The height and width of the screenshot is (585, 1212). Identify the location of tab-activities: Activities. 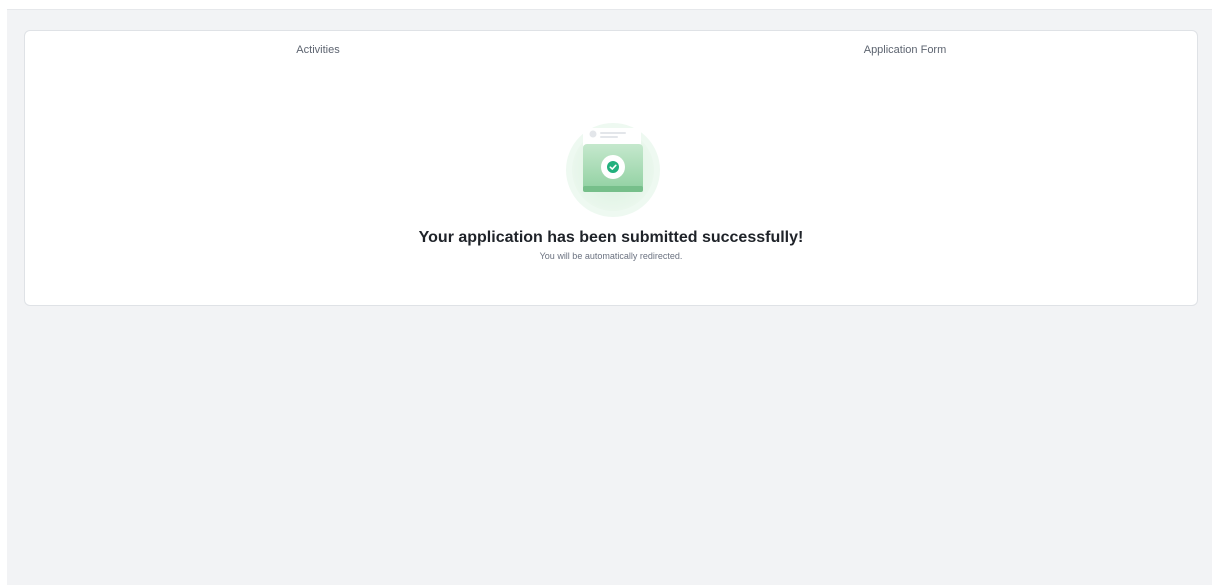
(317, 50).